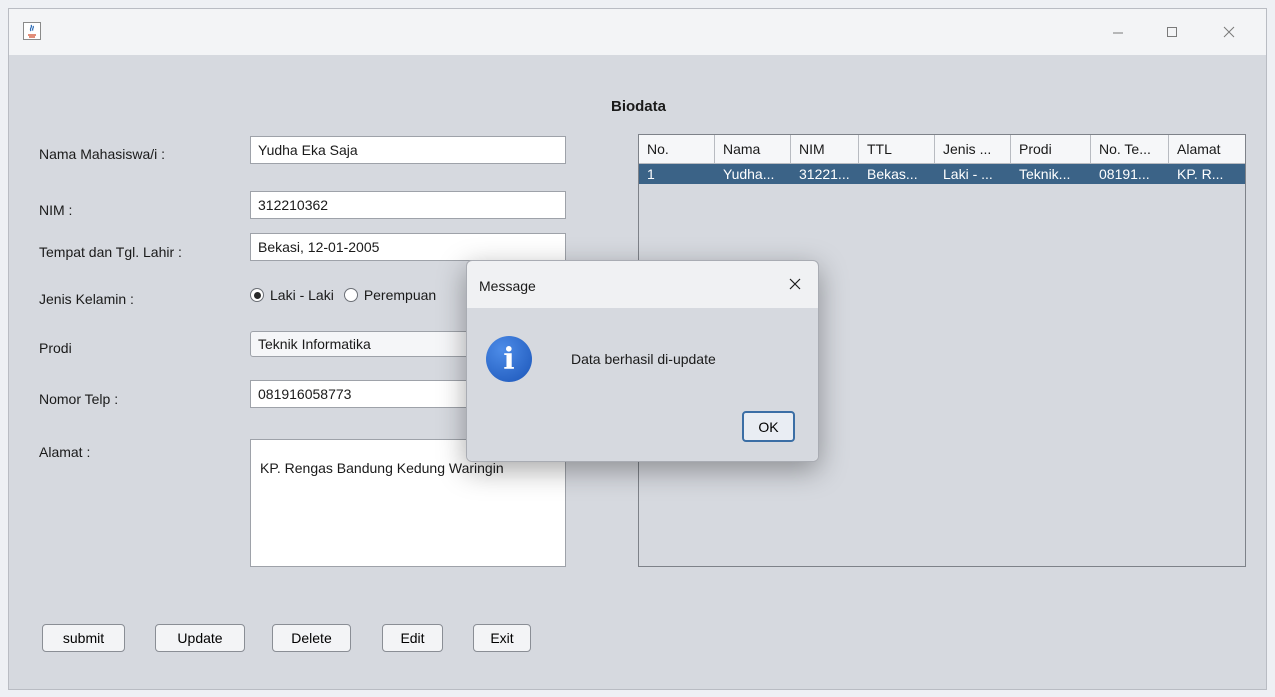  I want to click on java-app-icon, so click(32, 31).